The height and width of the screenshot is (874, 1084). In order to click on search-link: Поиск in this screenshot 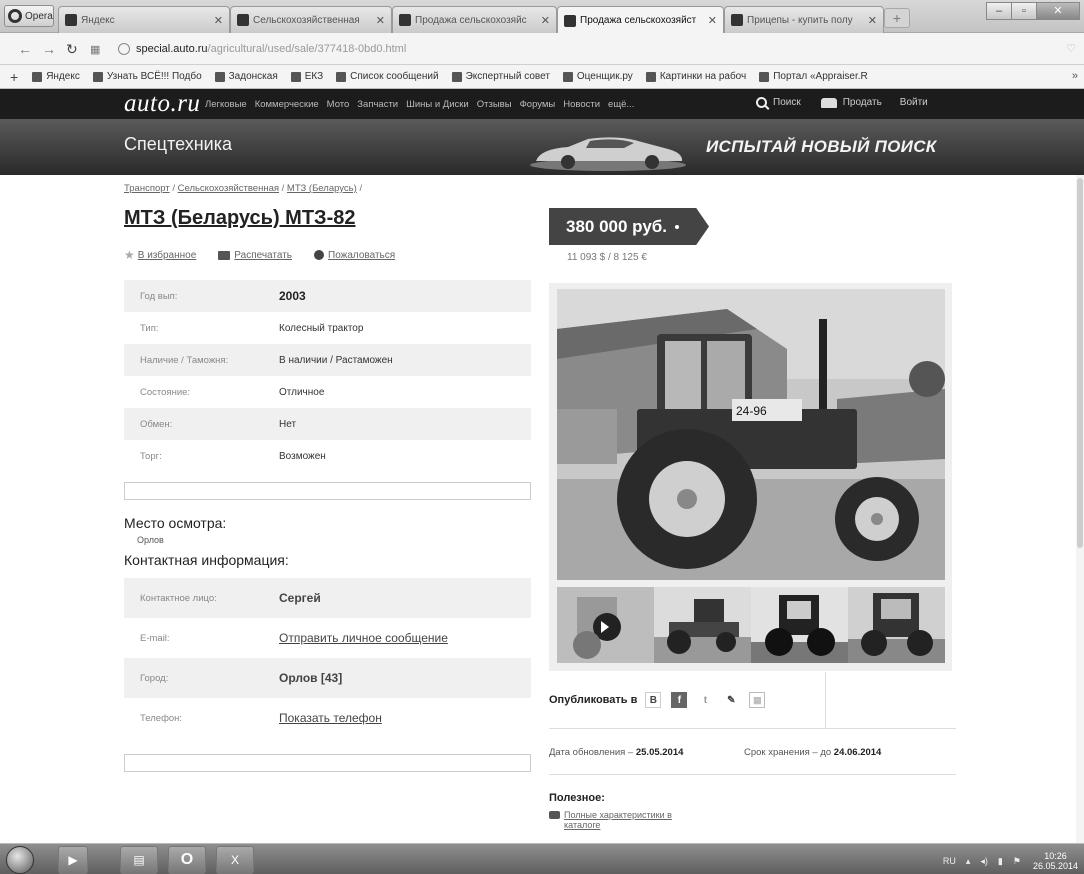, I will do `click(787, 102)`.